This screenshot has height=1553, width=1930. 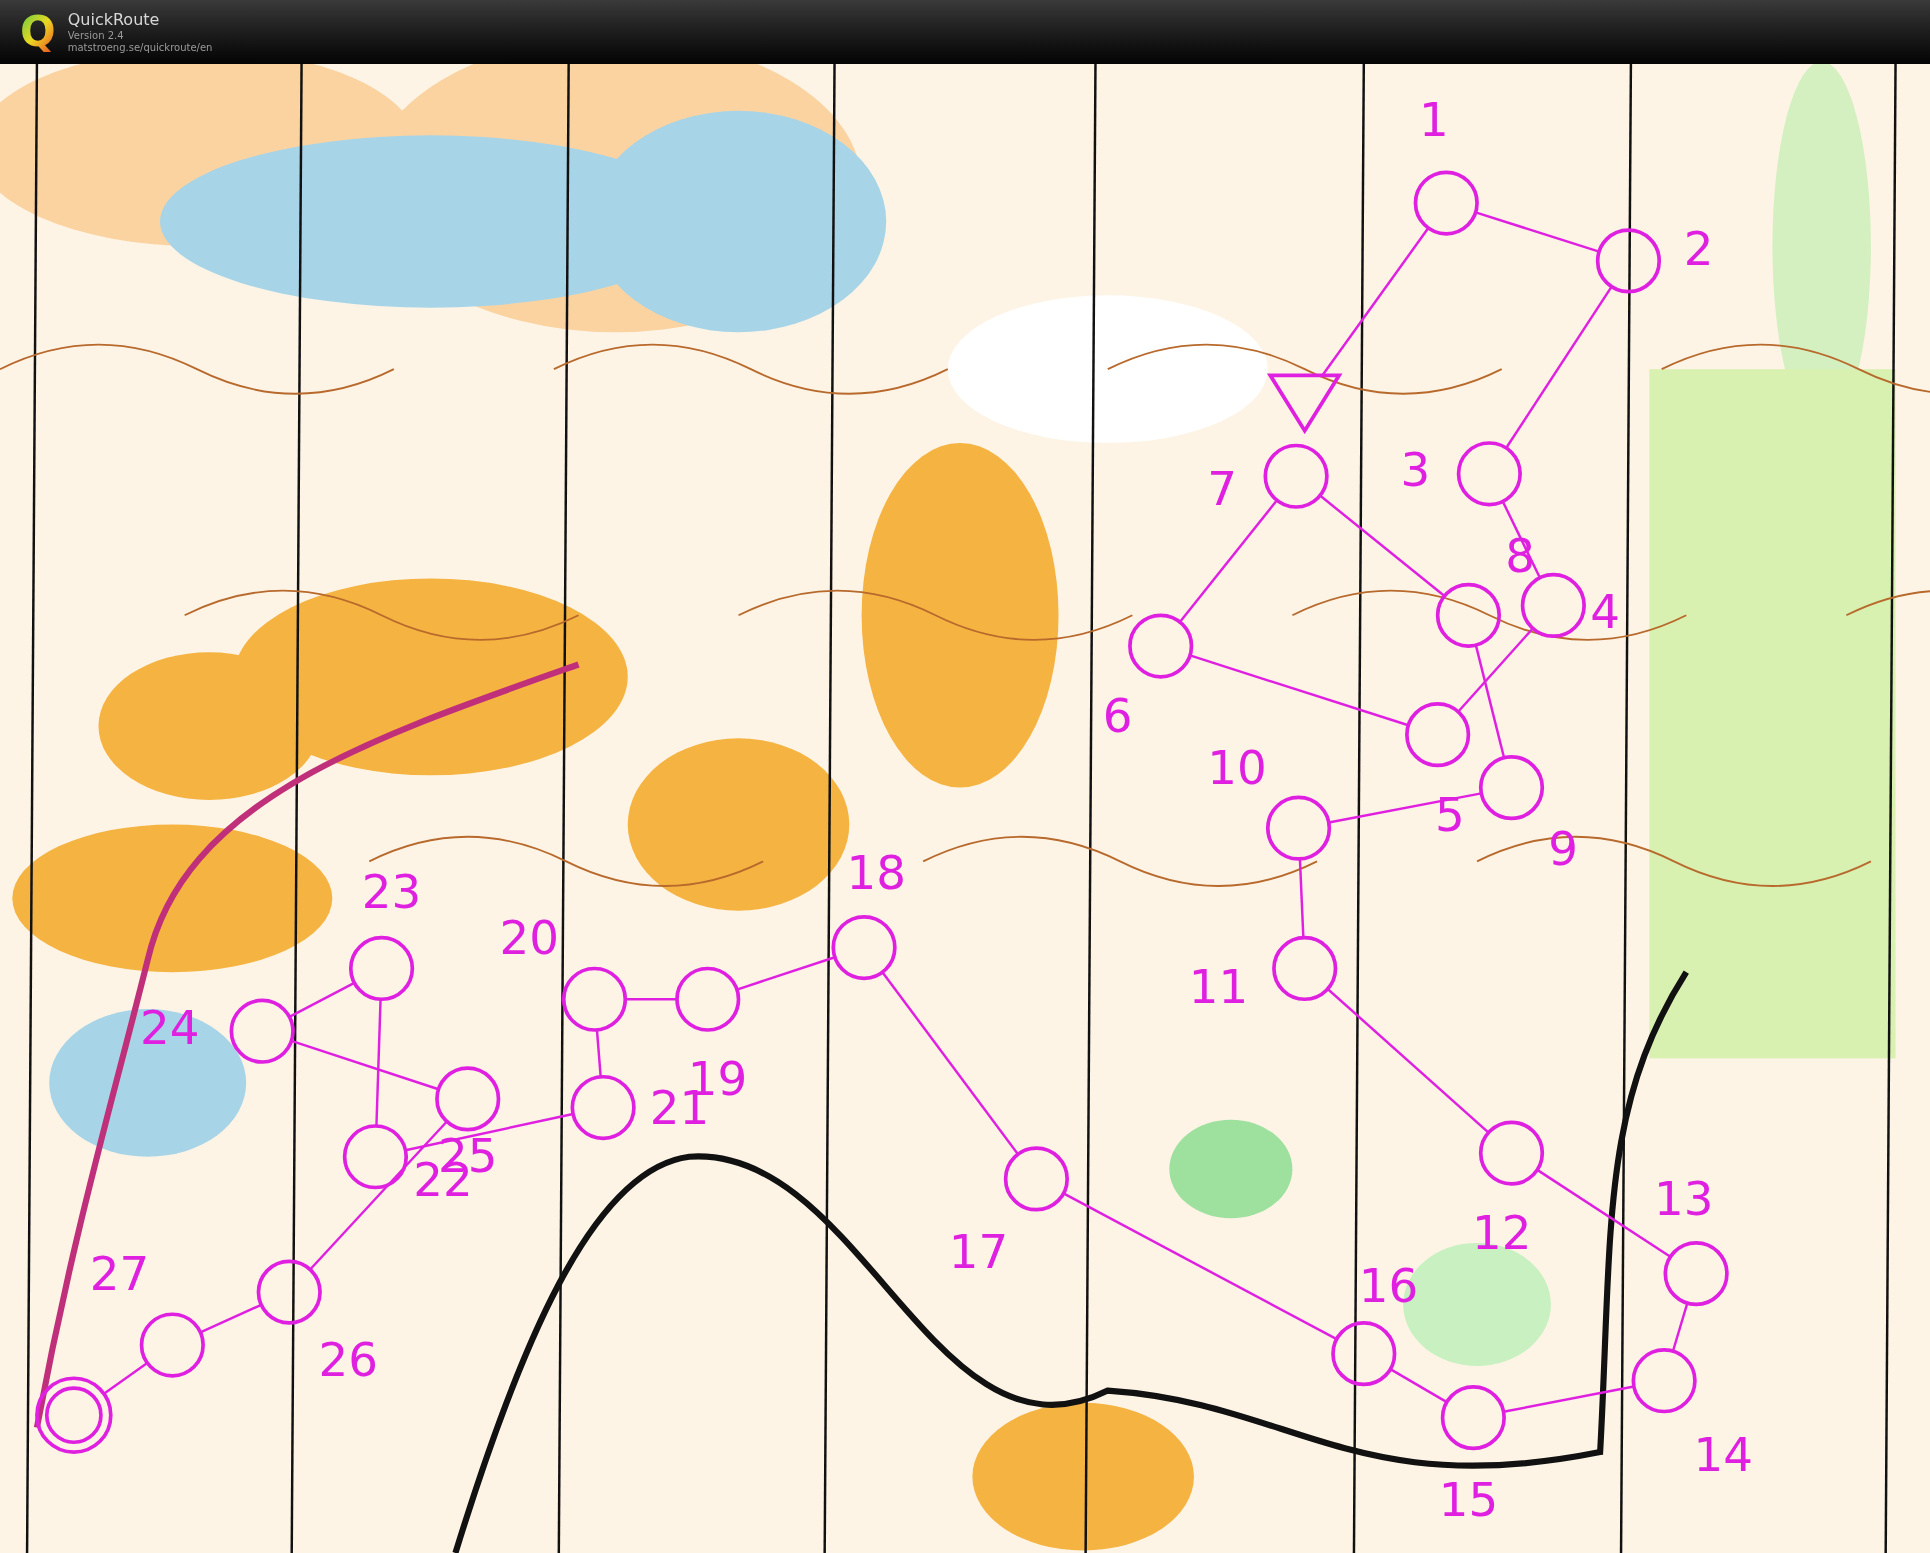 What do you see at coordinates (1520, 556) in the screenshot?
I see `control-number: 8` at bounding box center [1520, 556].